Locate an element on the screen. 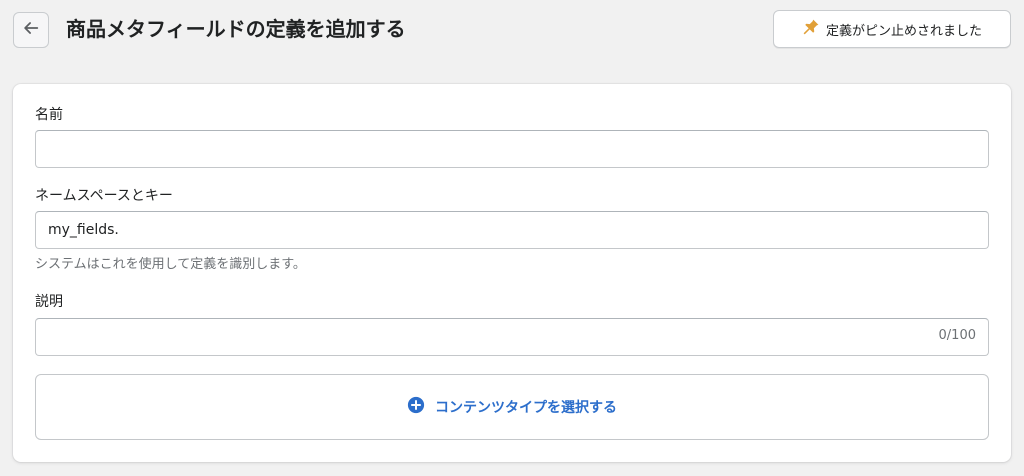 The height and width of the screenshot is (476, 1024). back-button is located at coordinates (31, 30).